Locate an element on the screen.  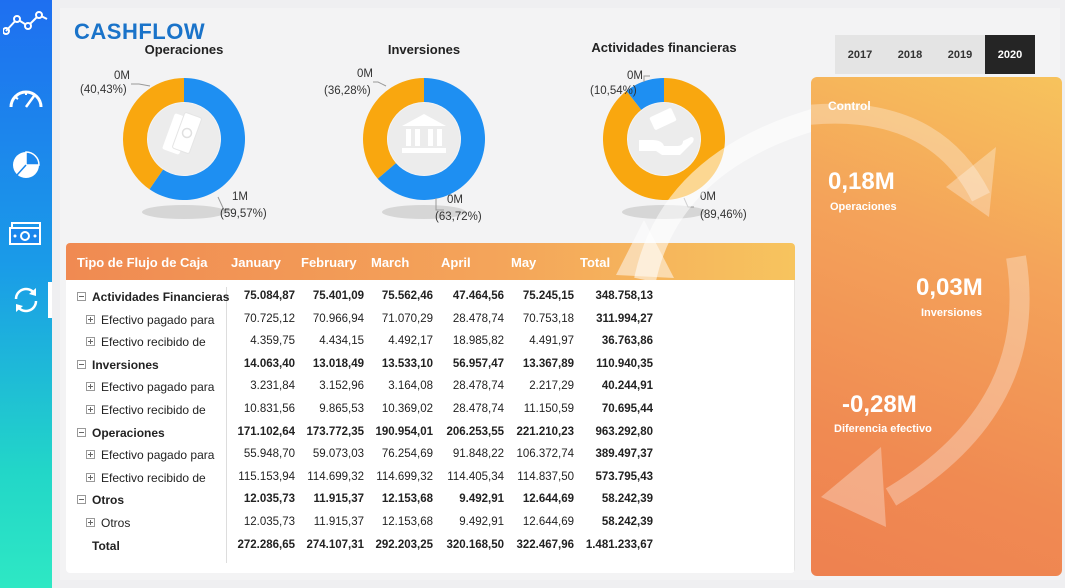
table-cell: 110.940,35 is located at coordinates (624, 363).